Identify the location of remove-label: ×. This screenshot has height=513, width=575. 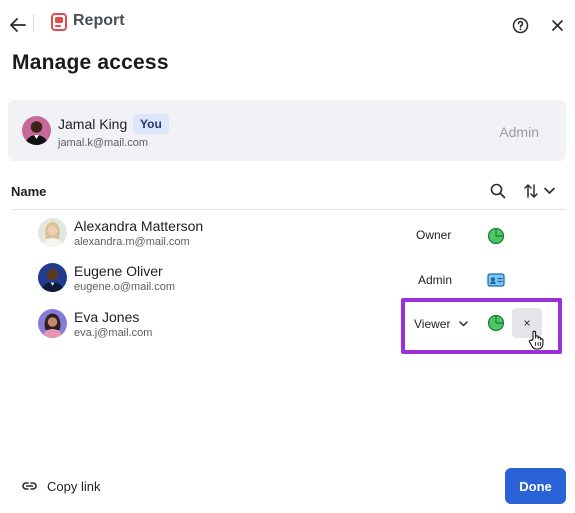
(527, 323).